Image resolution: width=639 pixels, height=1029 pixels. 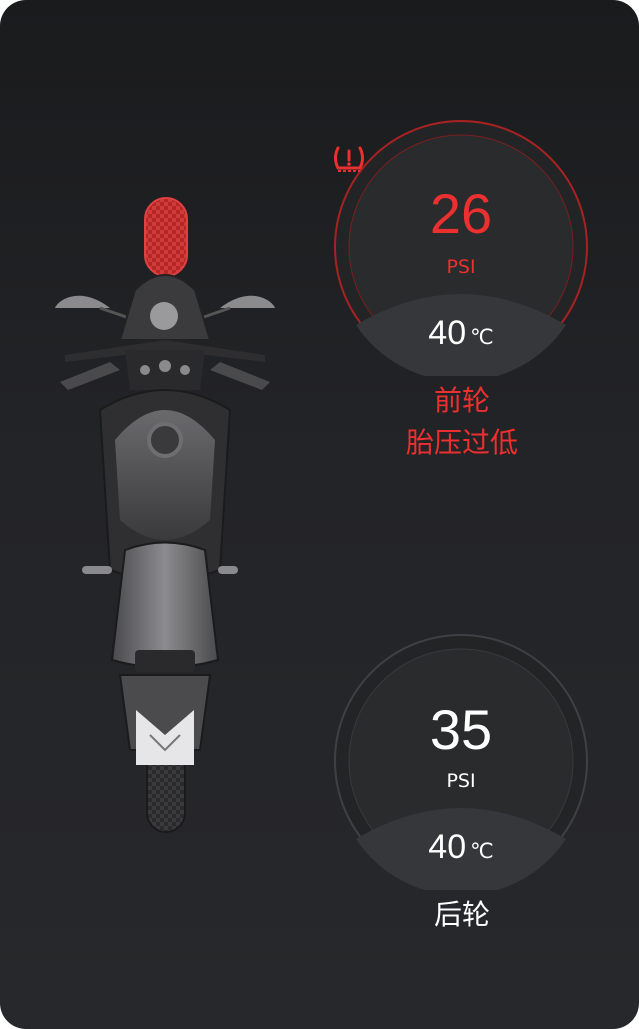 I want to click on rear-temperature: 40 ℃, so click(x=461, y=847).